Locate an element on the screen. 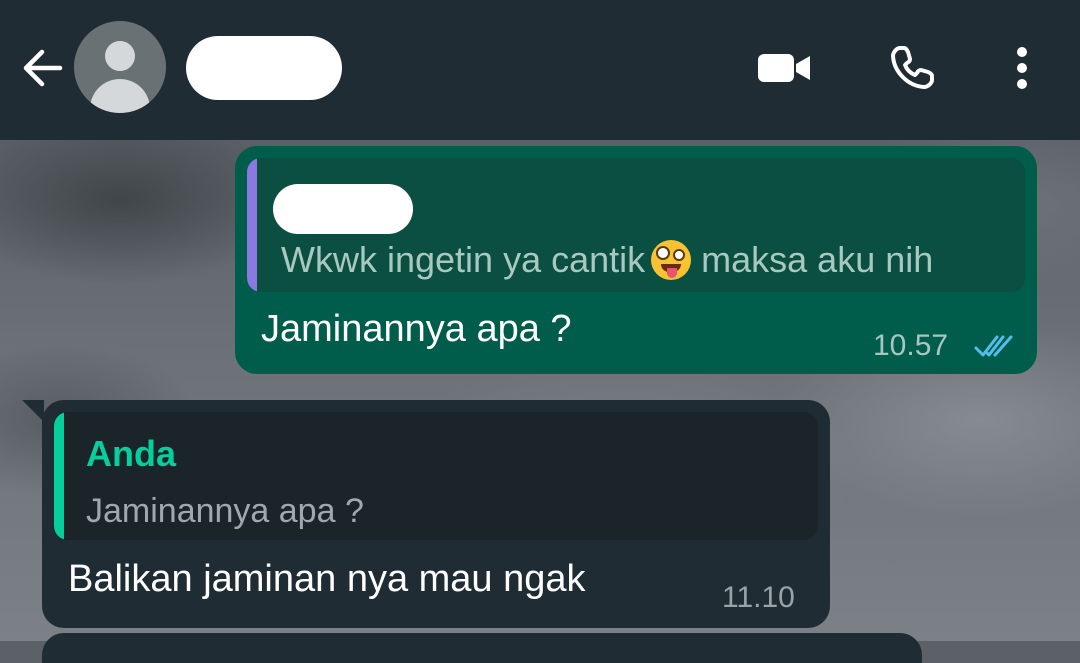  quoted-text-part-1: Wkwk ingetin ya cantik is located at coordinates (463, 259).